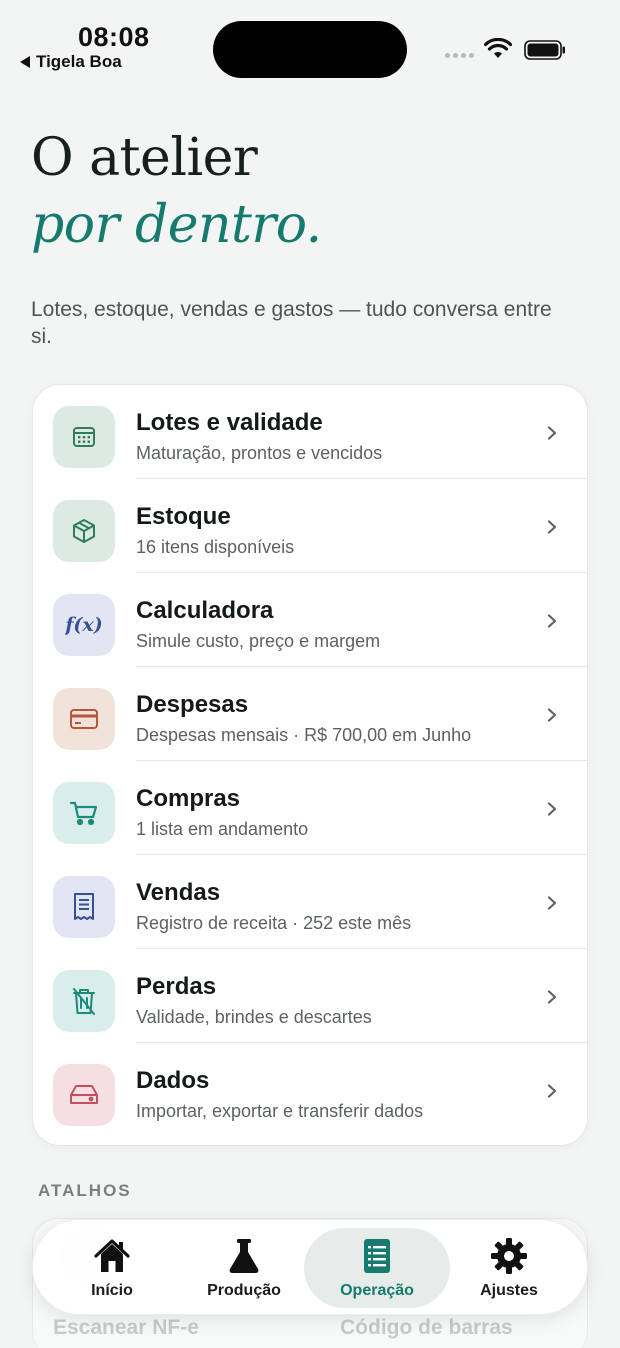  Describe the element at coordinates (244, 1256) in the screenshot. I see `flask-icon` at that location.